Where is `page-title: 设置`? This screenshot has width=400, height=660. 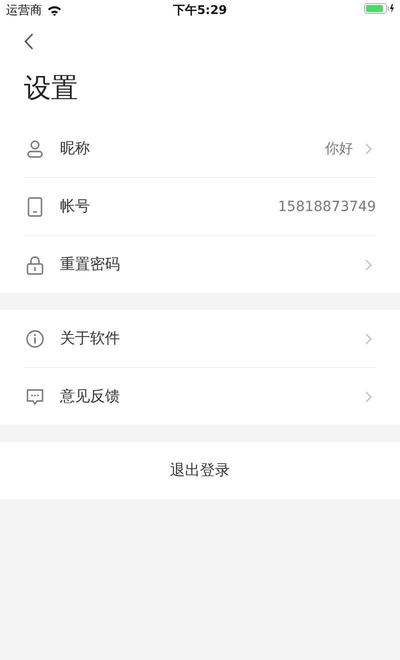 page-title: 设置 is located at coordinates (200, 91).